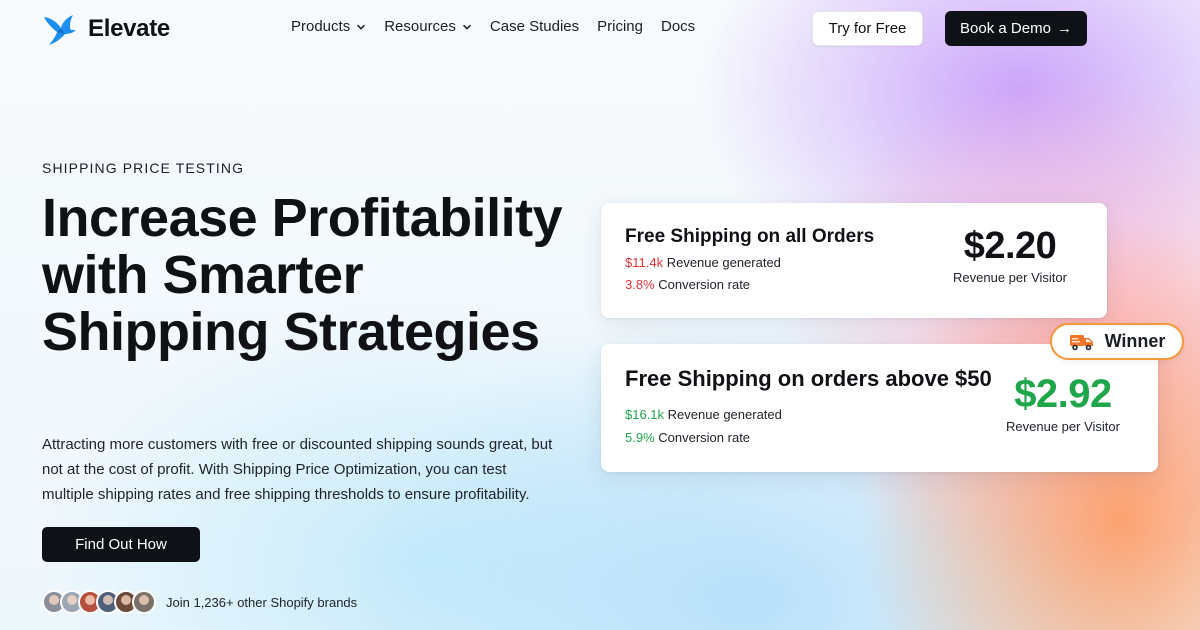 The width and height of the screenshot is (1200, 630). I want to click on brand-name: Elevate, so click(129, 28).